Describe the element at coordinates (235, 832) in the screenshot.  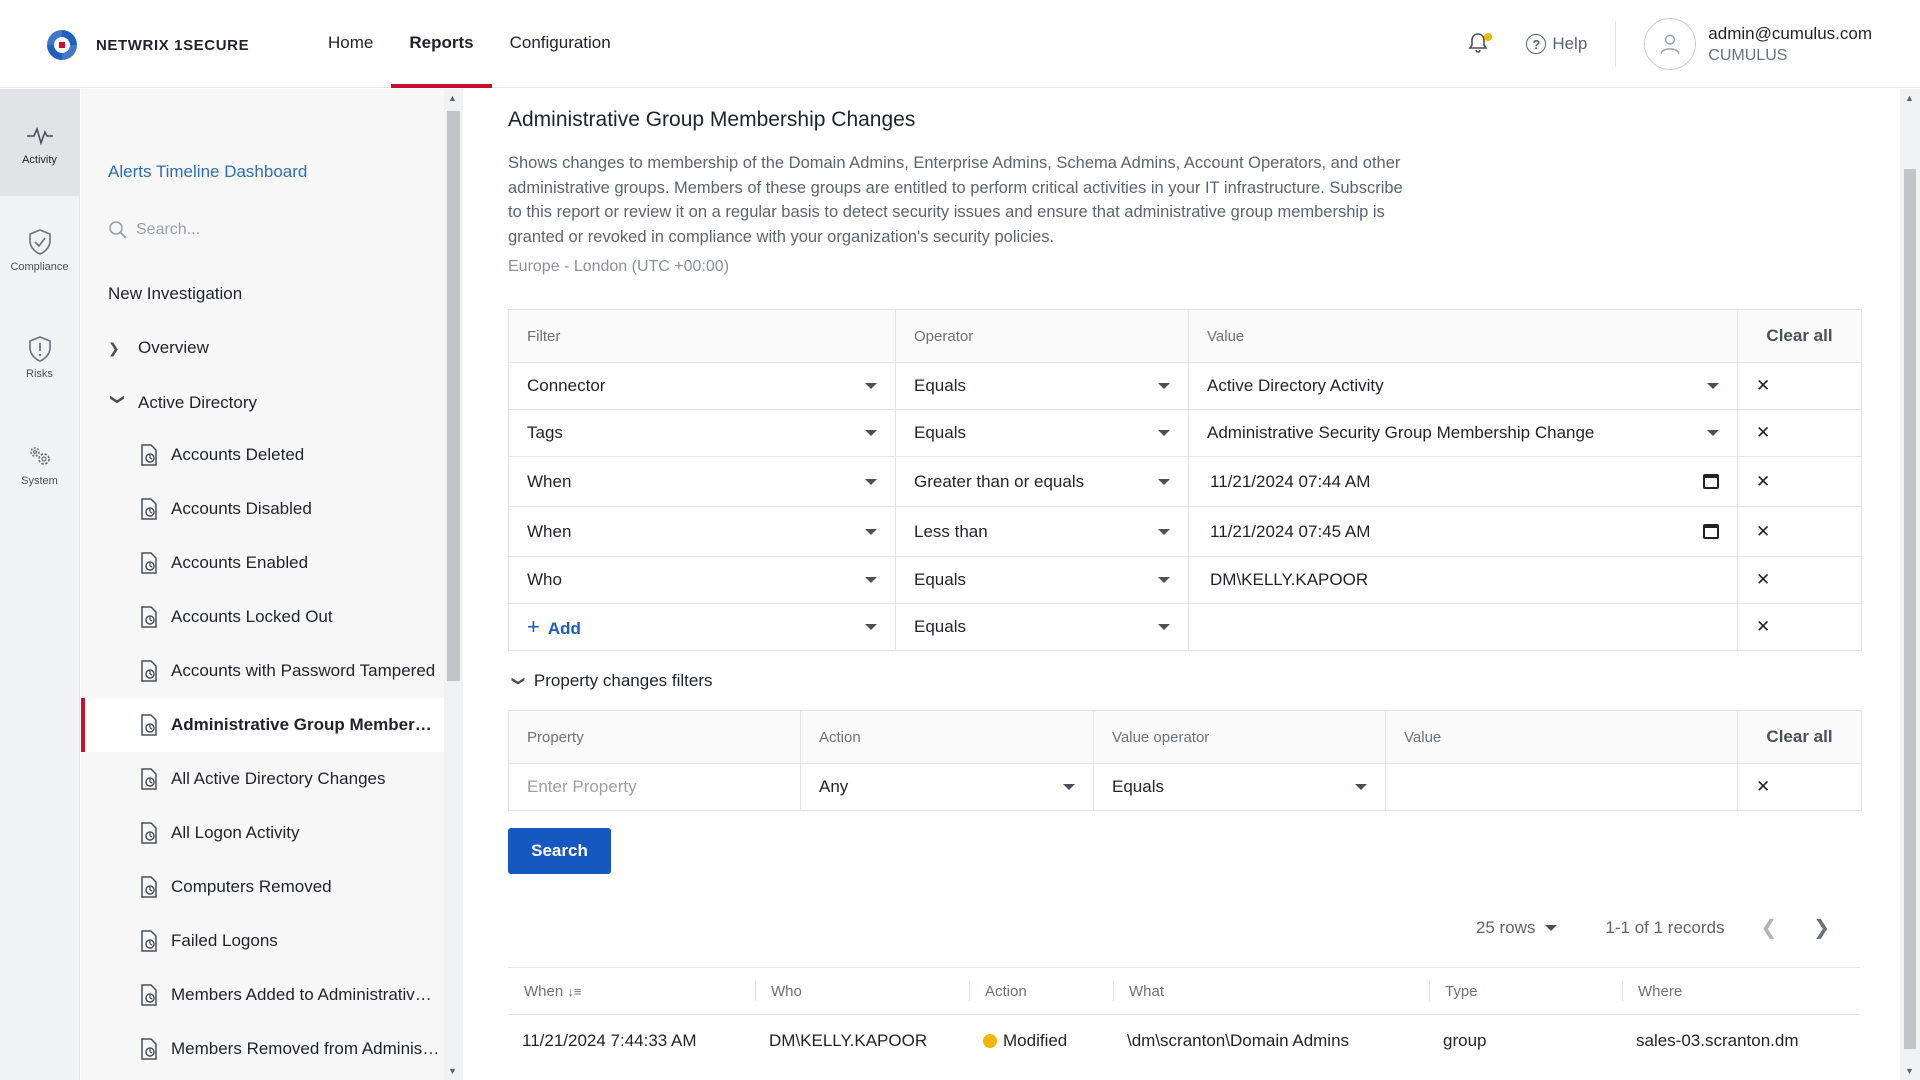
I see `sidebar-item-label: All Logon Activity` at that location.